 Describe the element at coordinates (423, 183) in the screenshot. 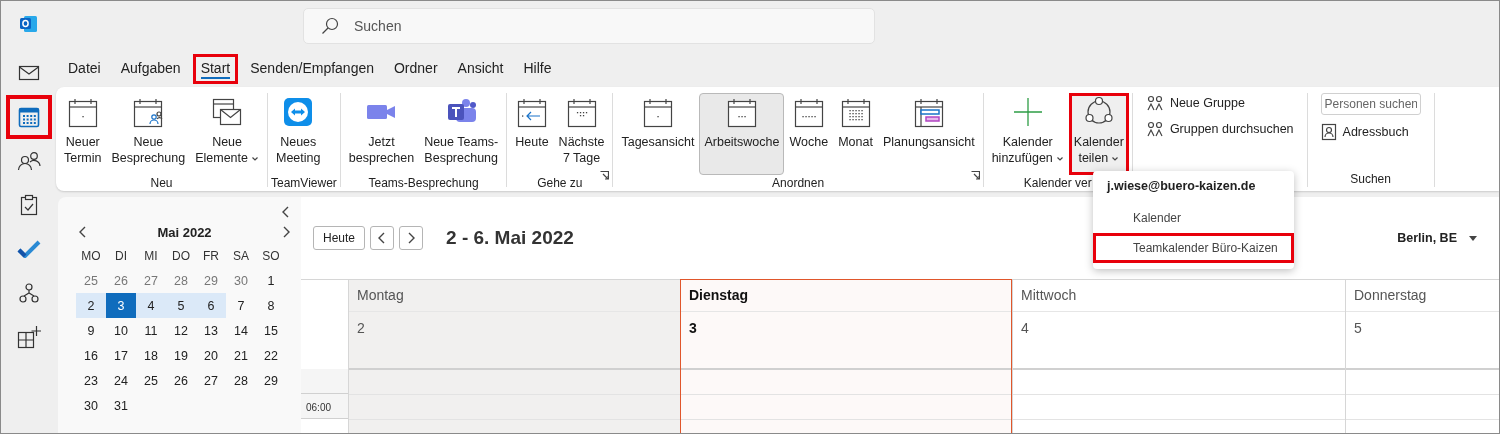

I see `group-label: Teams-Besprechung` at that location.